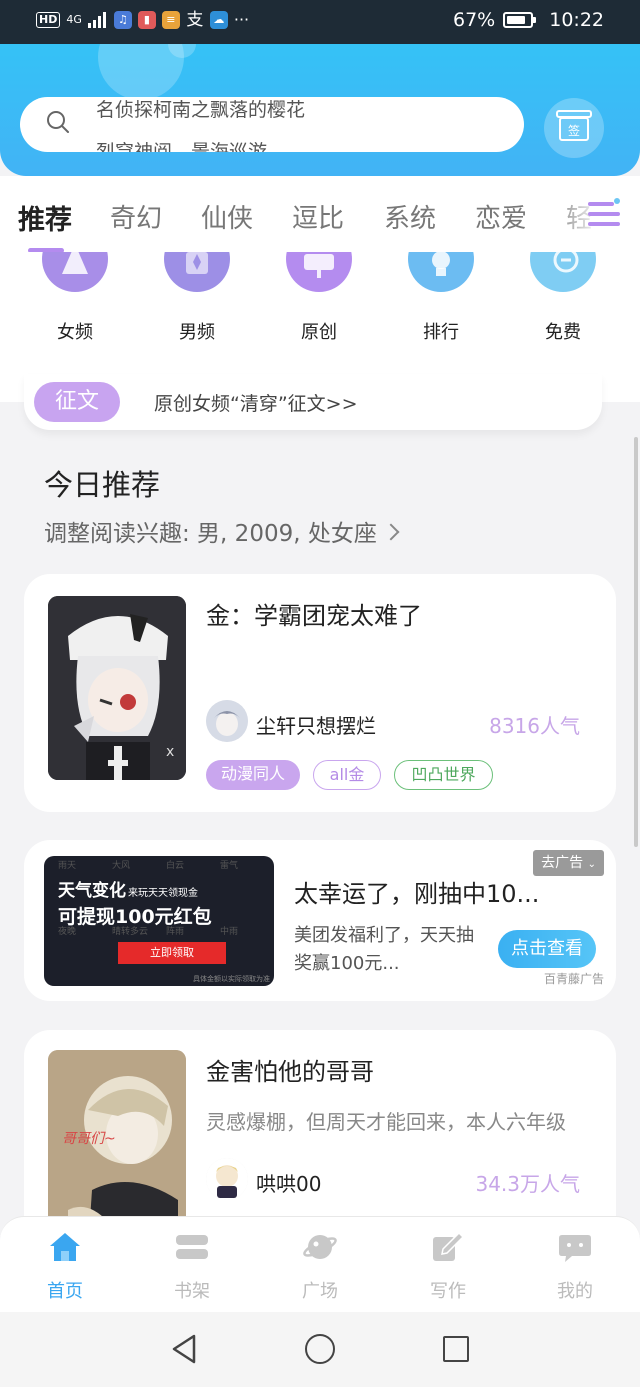 This screenshot has width=640, height=1387. What do you see at coordinates (319, 272) in the screenshot?
I see `original-icon` at bounding box center [319, 272].